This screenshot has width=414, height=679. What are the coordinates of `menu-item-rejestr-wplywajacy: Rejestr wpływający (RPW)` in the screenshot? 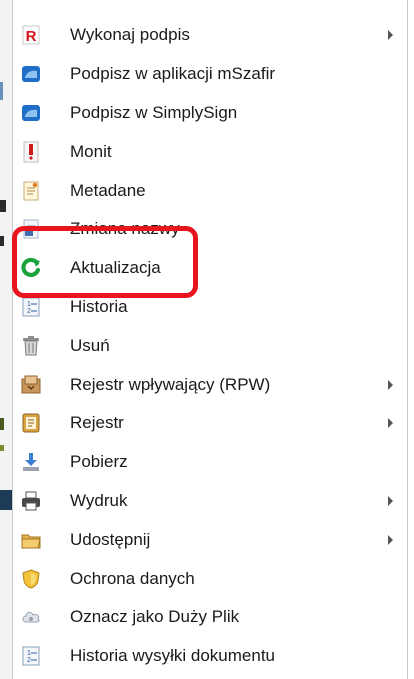 It's located at (210, 384).